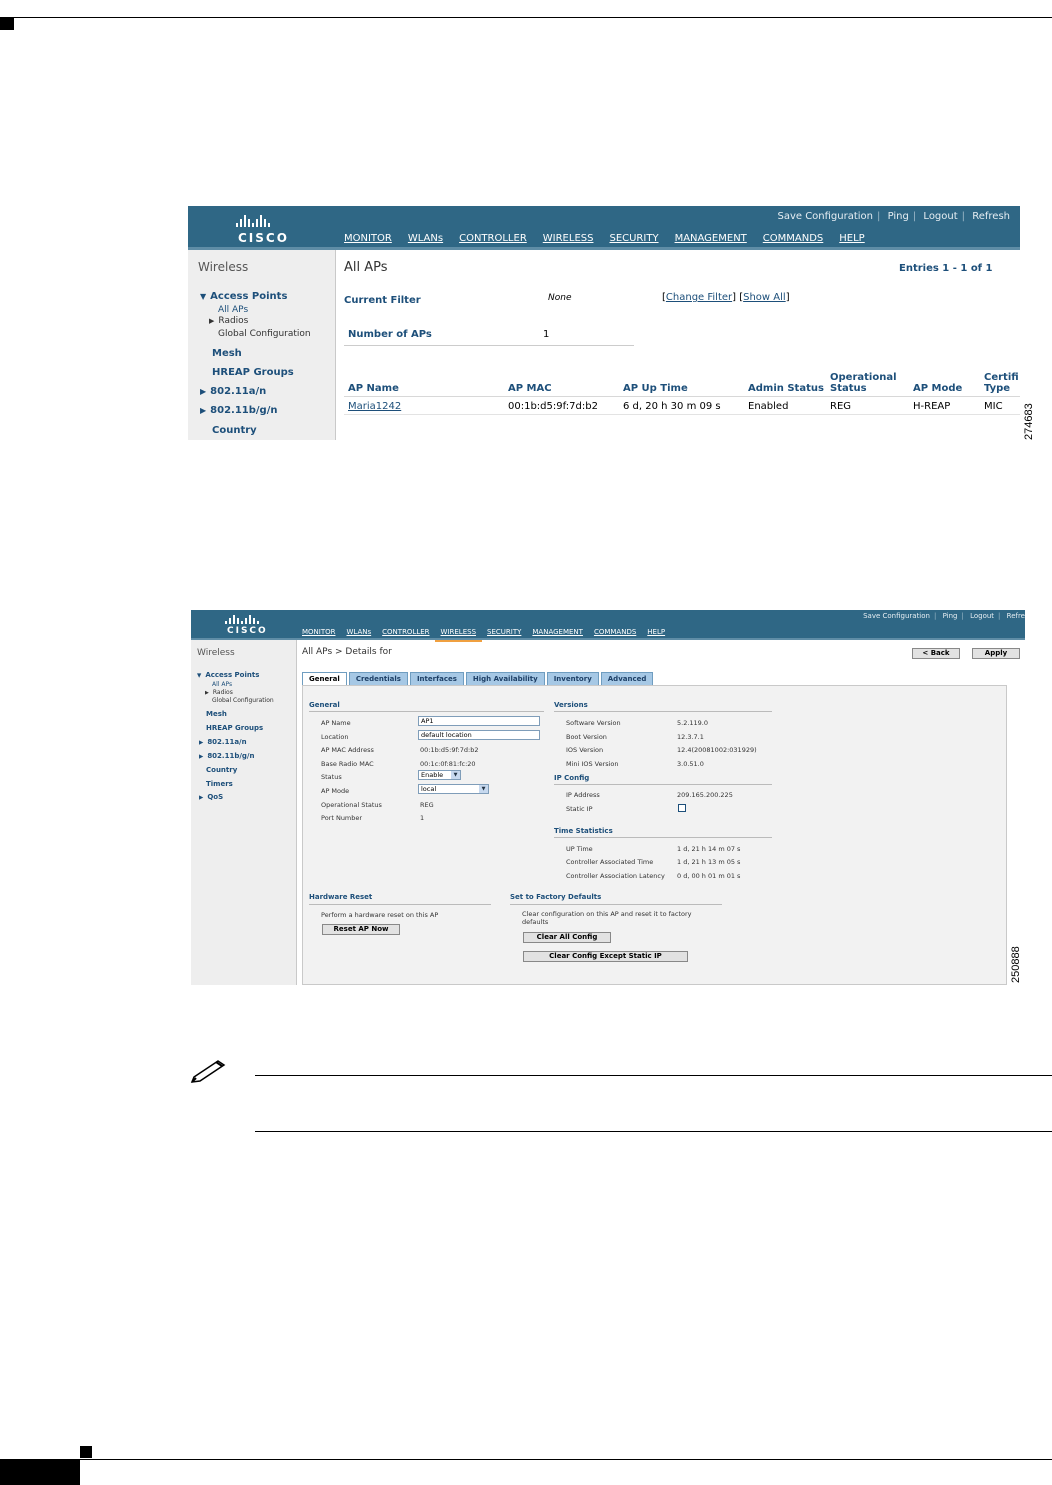 Image resolution: width=1052 pixels, height=1485 pixels. Describe the element at coordinates (653, 1075) in the screenshot. I see `note-rule-top` at that location.